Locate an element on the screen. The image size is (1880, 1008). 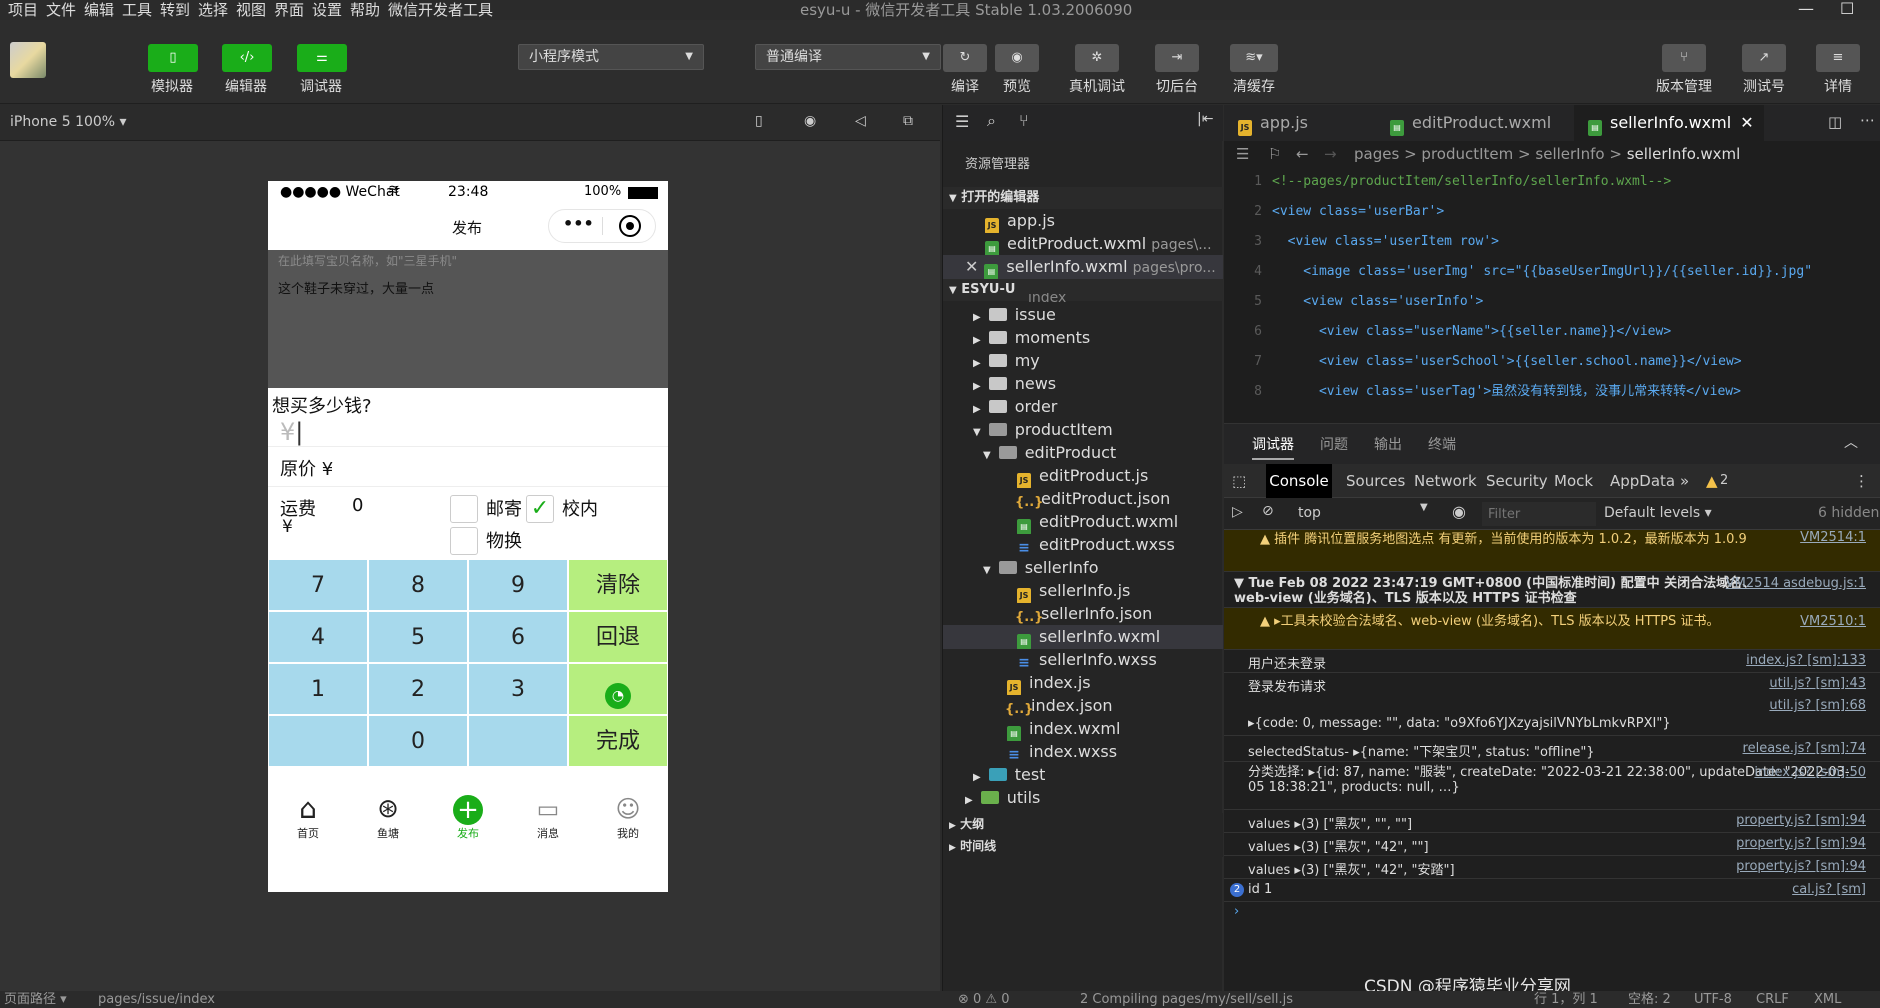
outline-section: ▶ 大纲 is located at coordinates (1083, 824).